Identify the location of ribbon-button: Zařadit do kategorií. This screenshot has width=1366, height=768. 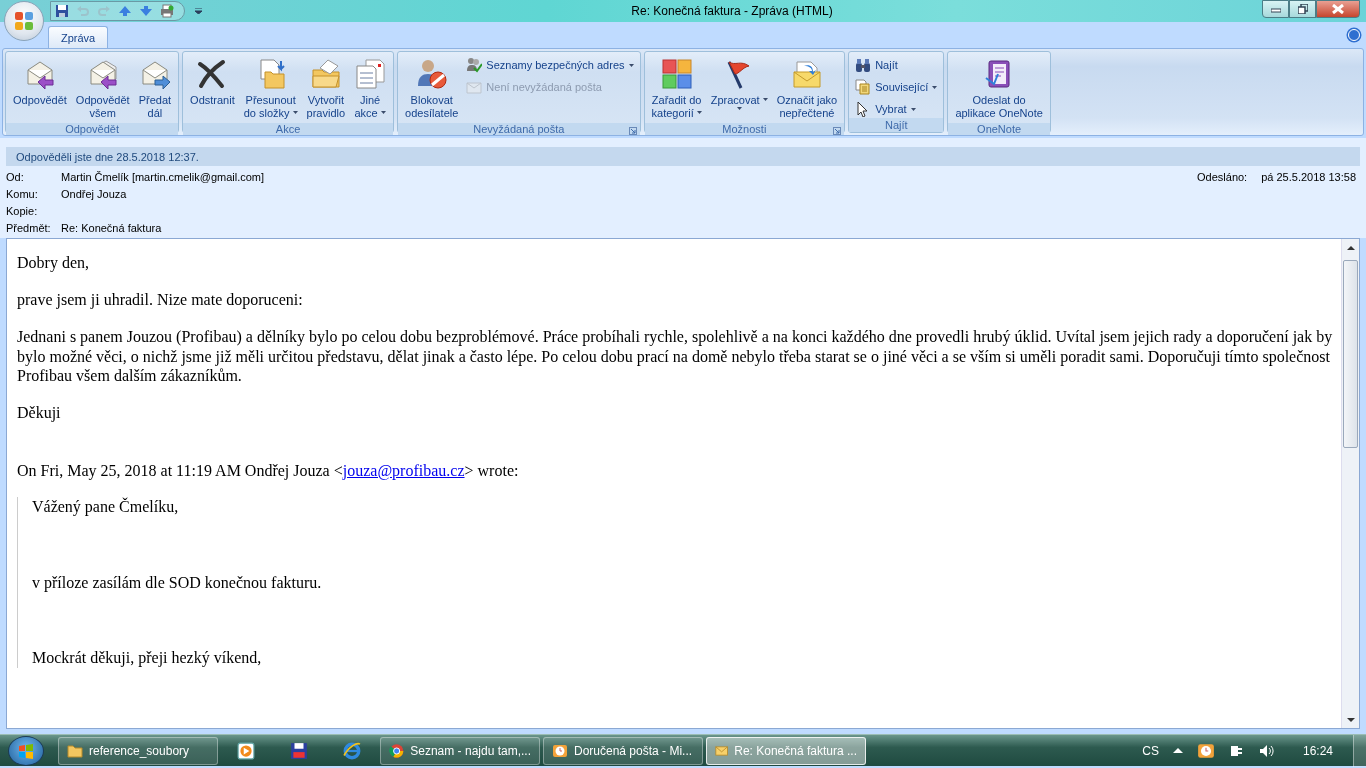
(676, 89).